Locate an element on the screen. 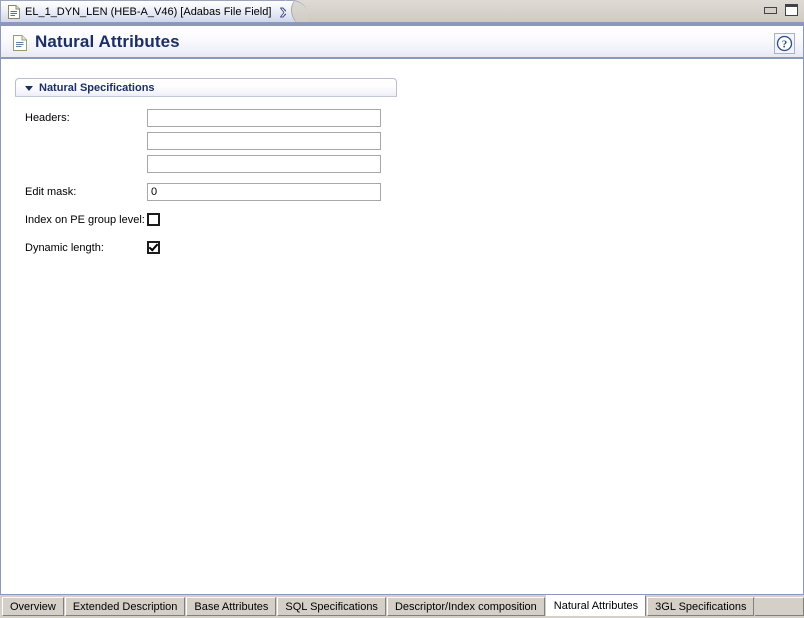 The height and width of the screenshot is (618, 804). tab-sql-specifications: SQL Specifications is located at coordinates (331, 606).